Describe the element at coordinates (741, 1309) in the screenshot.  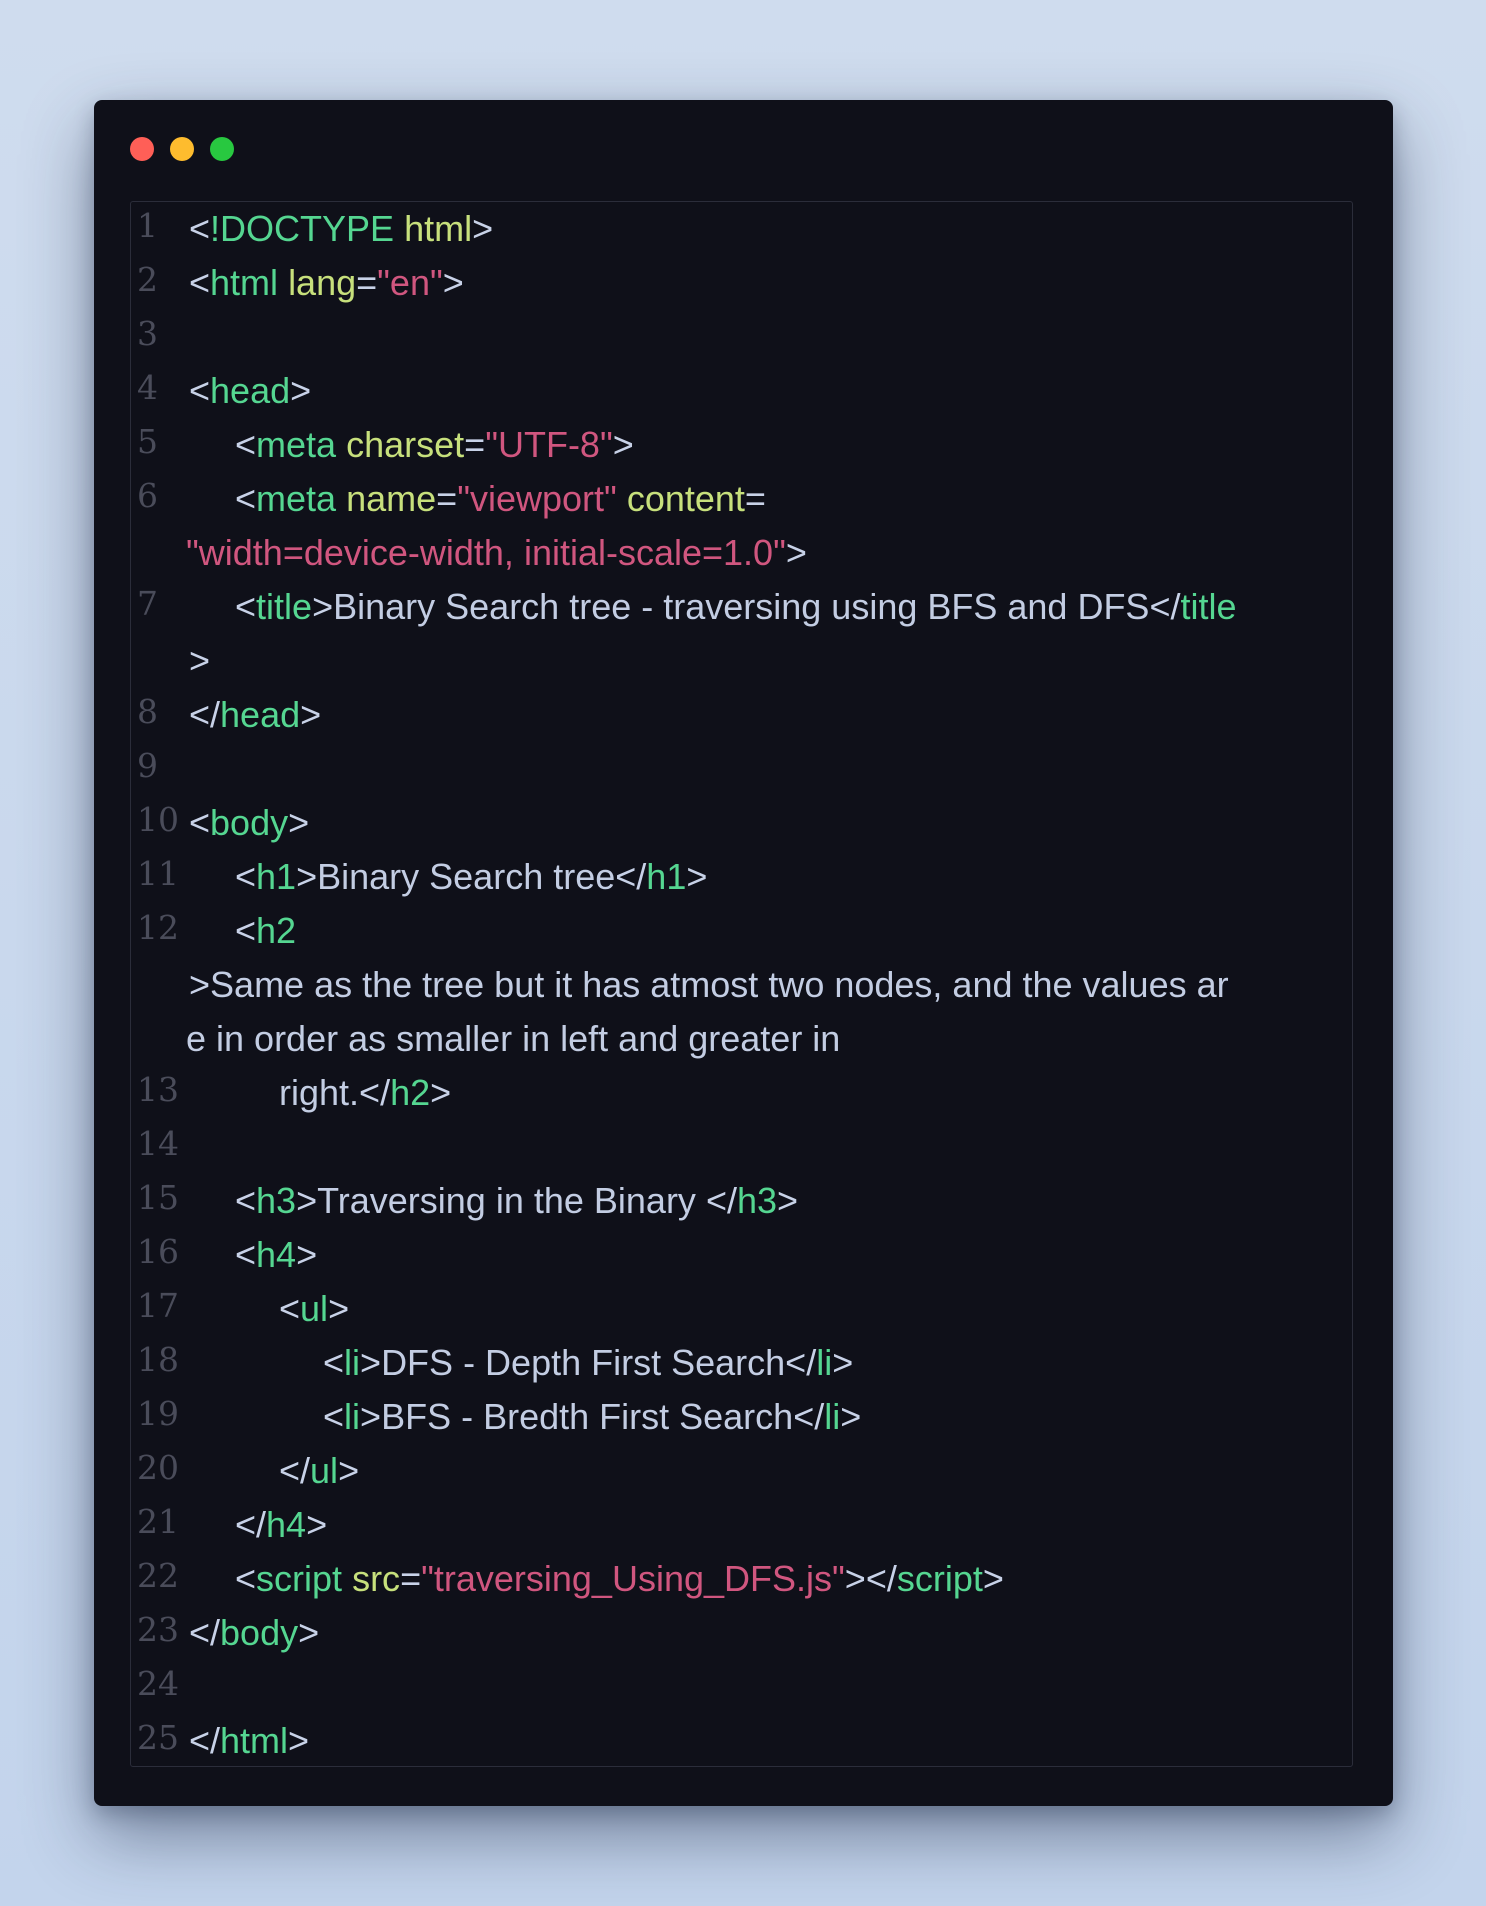
I see `code-line: 17 <ul>` at that location.